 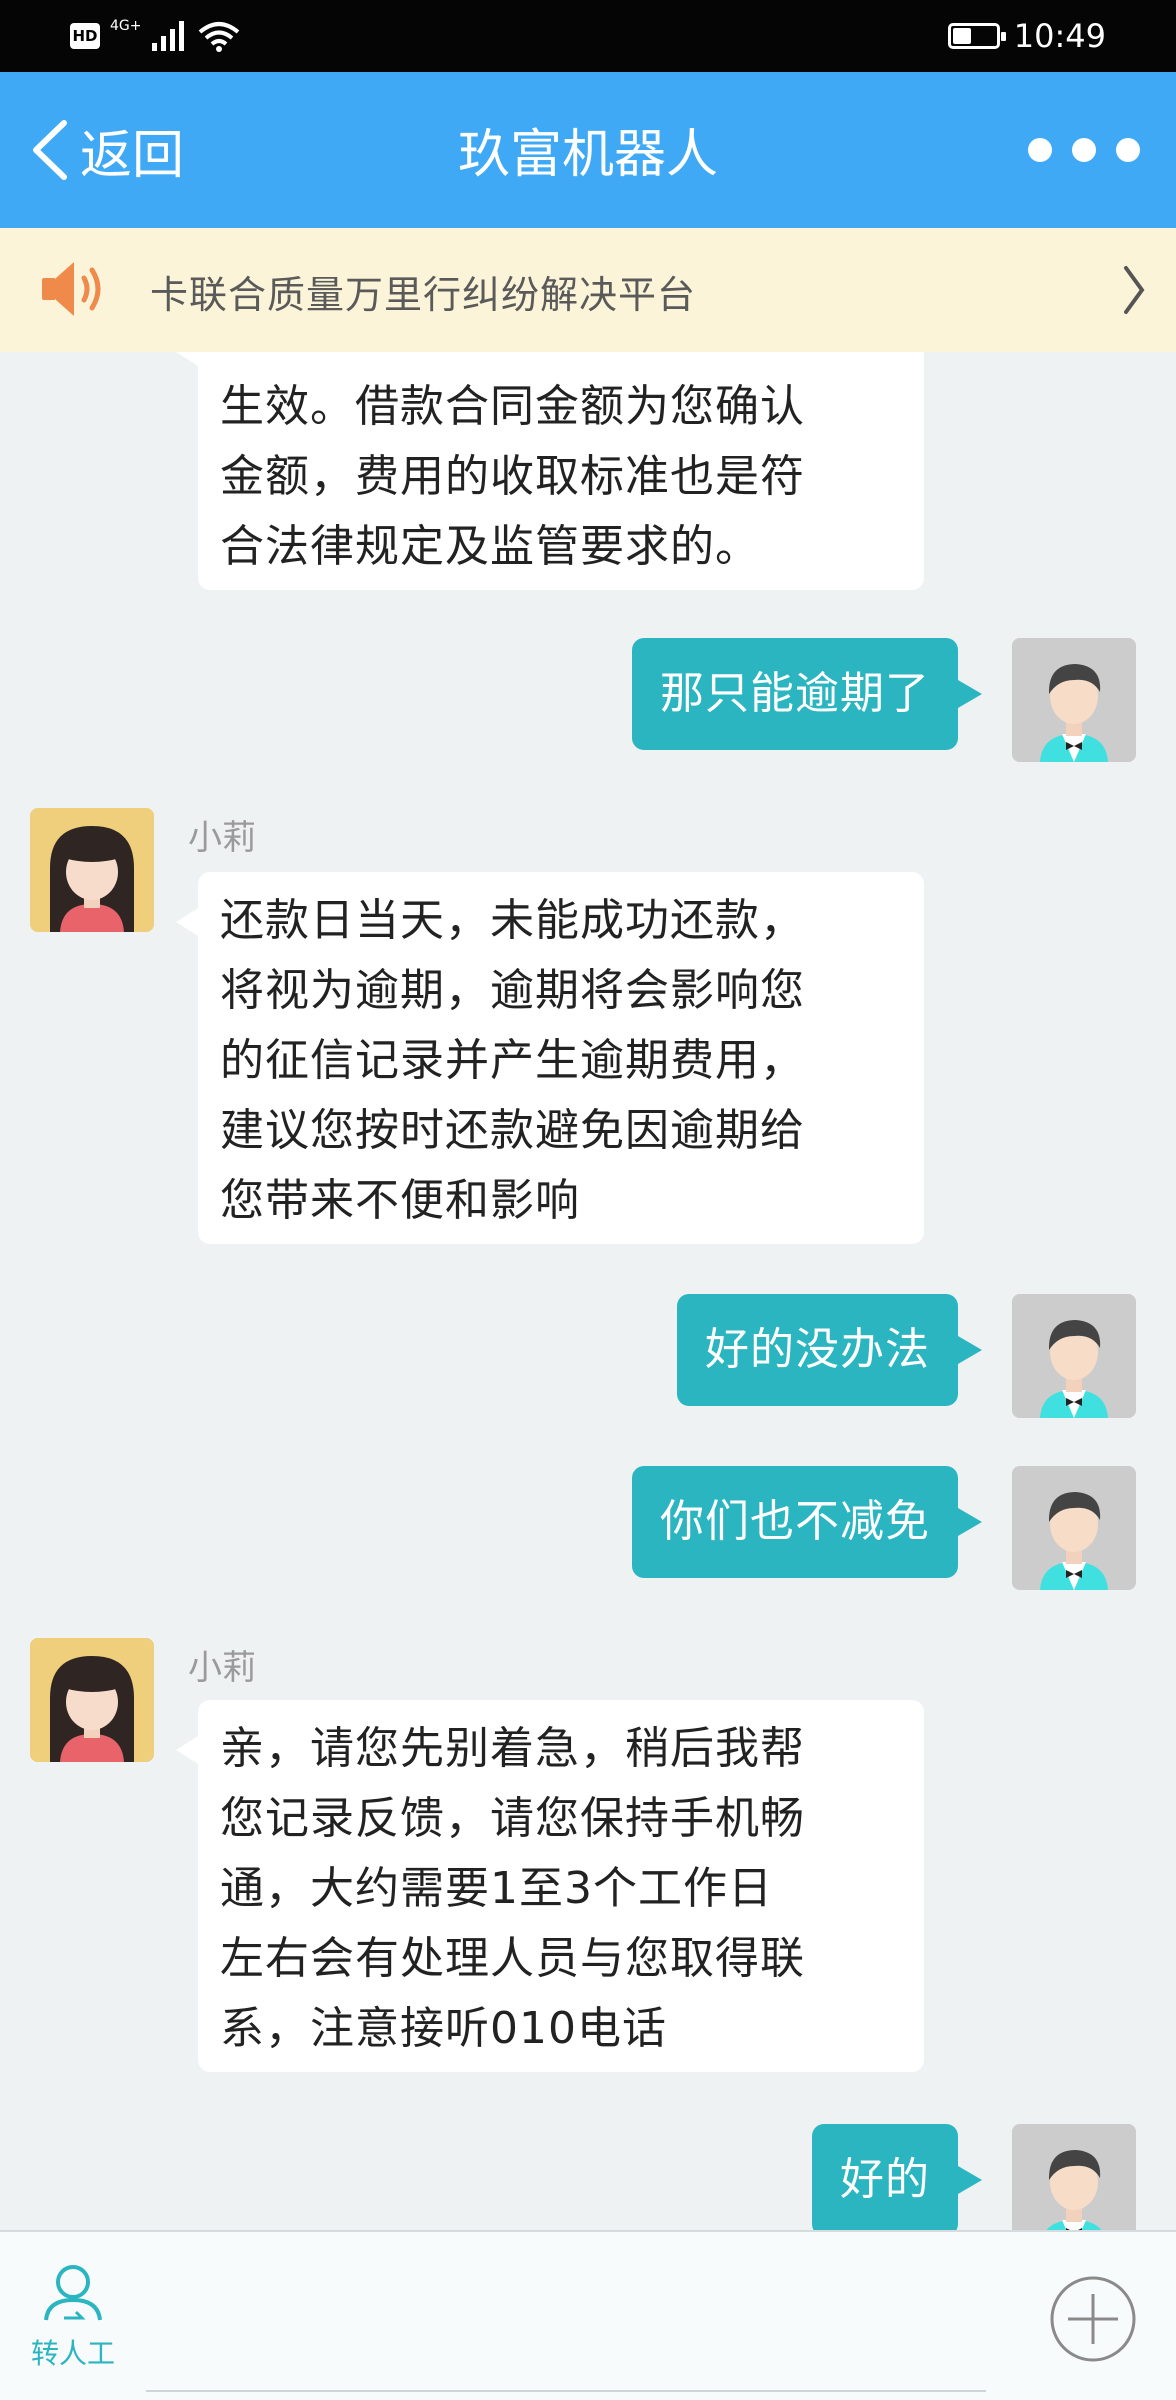 What do you see at coordinates (512, 920) in the screenshot?
I see `message-line: 还款日当天，未能成功还款，` at bounding box center [512, 920].